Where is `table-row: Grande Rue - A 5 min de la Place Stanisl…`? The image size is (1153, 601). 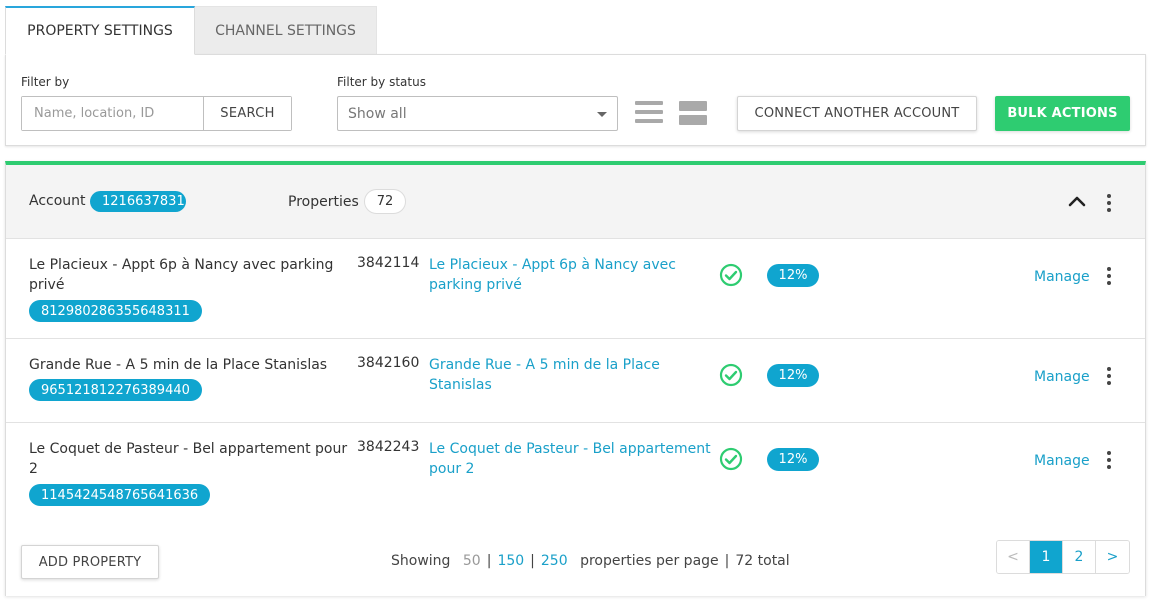
table-row: Grande Rue - A 5 min de la Place Stanisl… is located at coordinates (575, 381).